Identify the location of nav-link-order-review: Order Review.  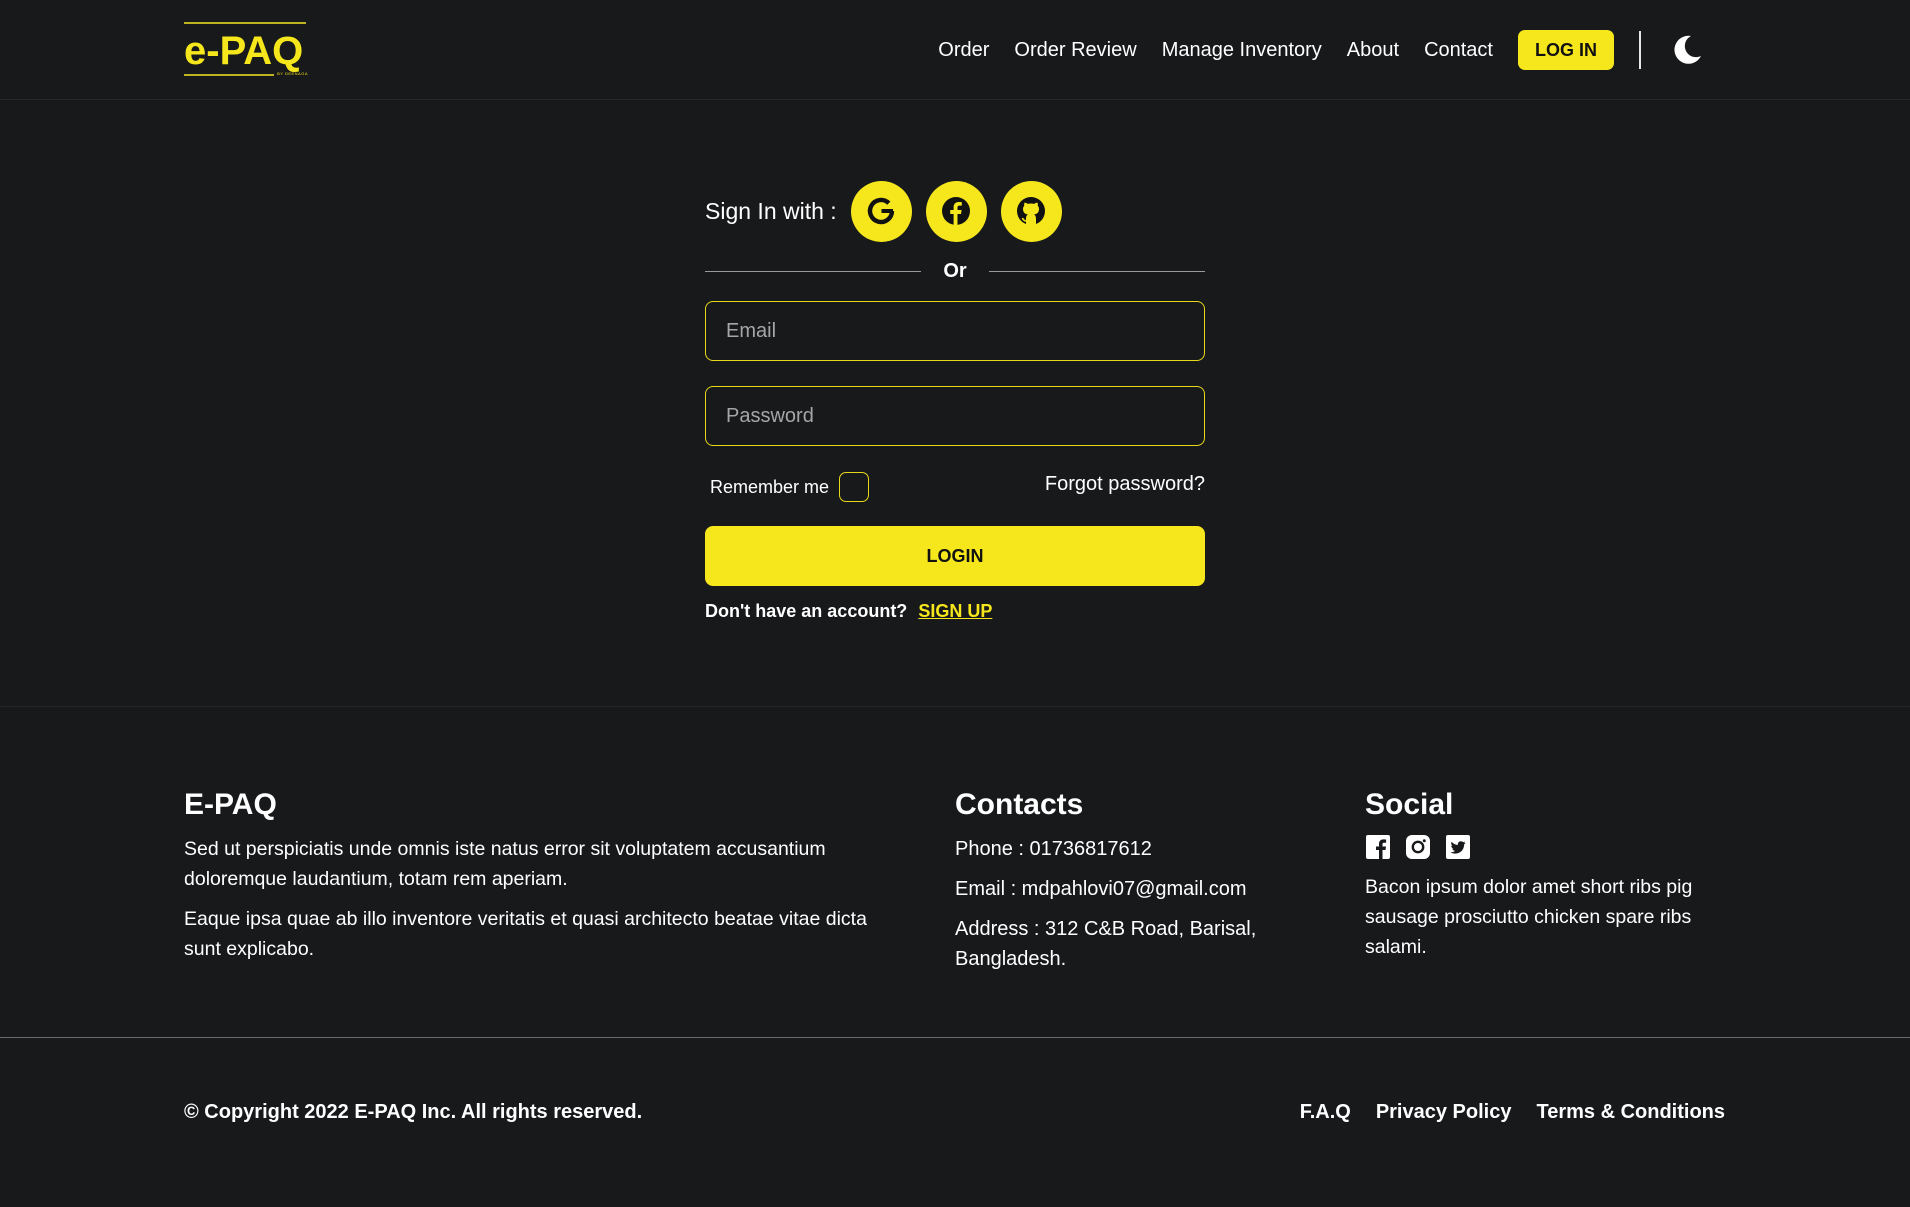
(1075, 50).